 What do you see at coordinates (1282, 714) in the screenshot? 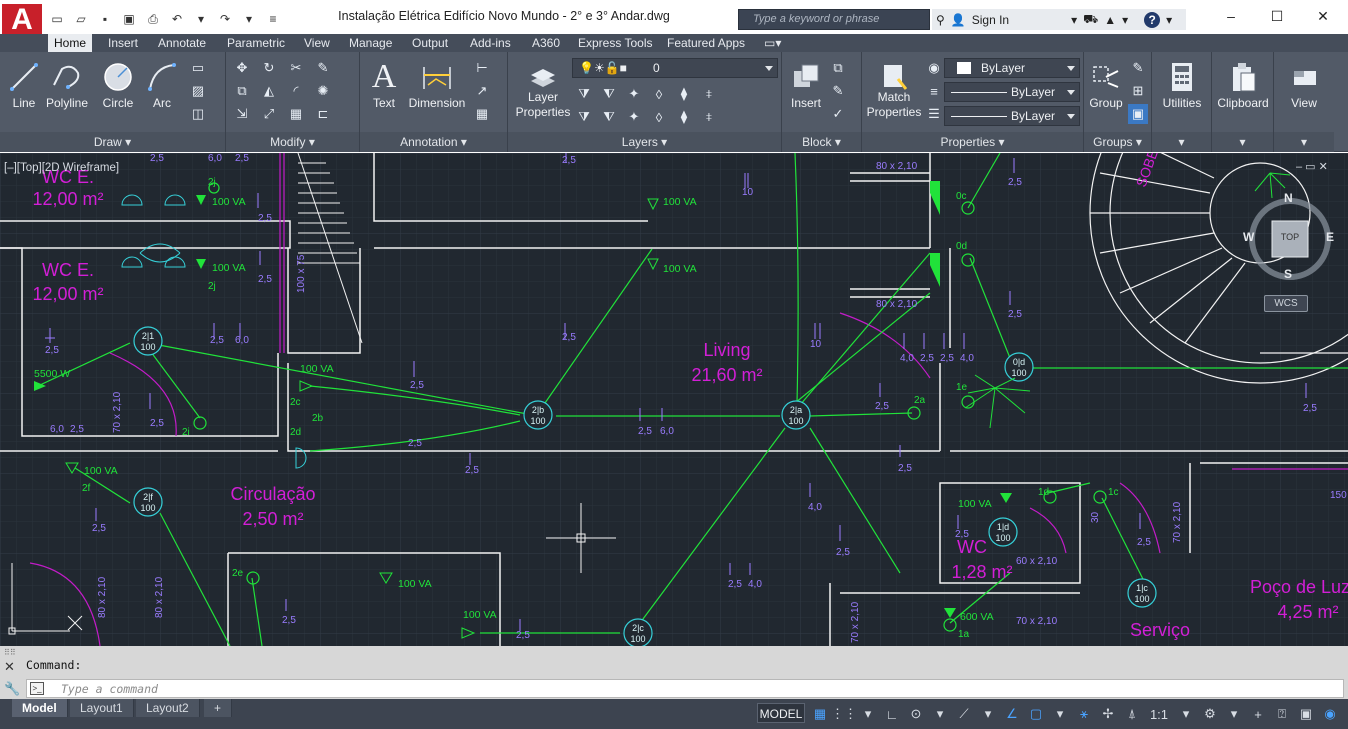
I see `units-icon: ⍰` at bounding box center [1282, 714].